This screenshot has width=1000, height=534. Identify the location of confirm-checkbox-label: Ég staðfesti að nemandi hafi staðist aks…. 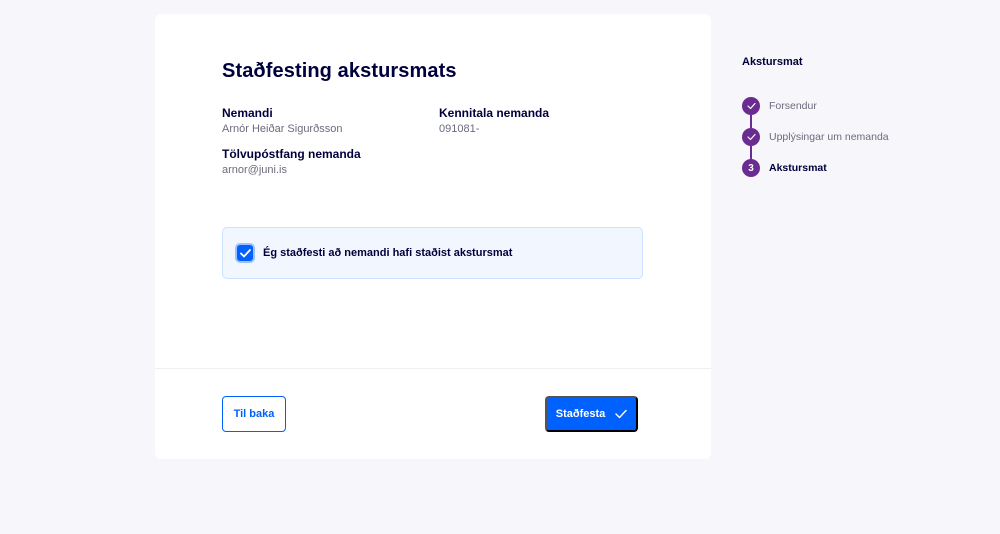
(387, 253).